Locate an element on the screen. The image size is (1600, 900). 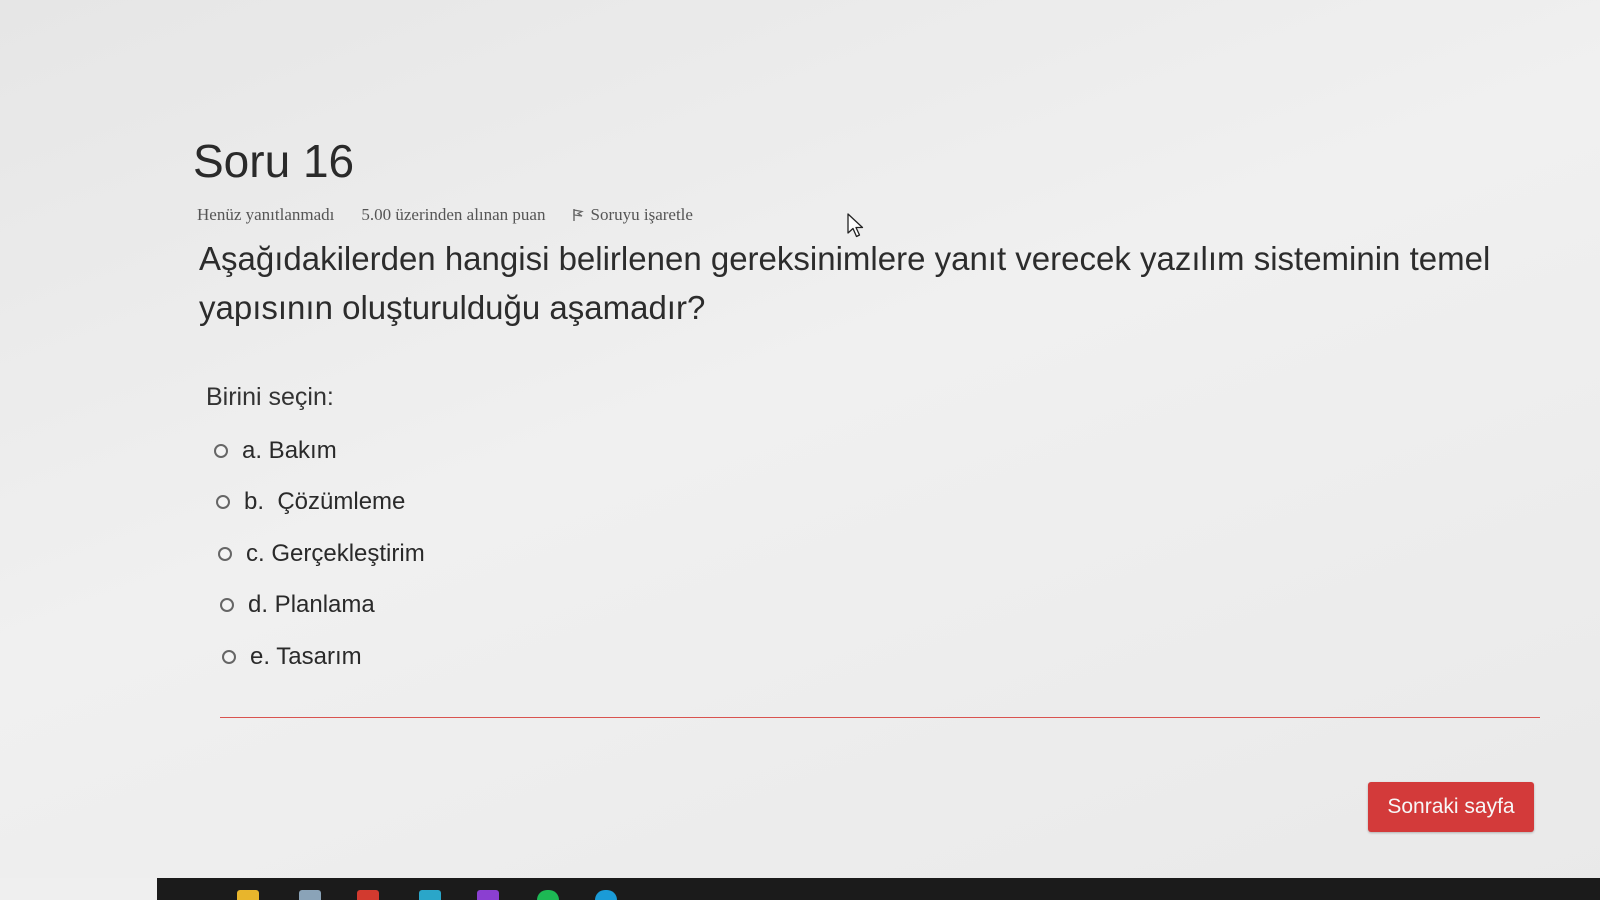
answer-prompt: Birini seçin: is located at coordinates (270, 397).